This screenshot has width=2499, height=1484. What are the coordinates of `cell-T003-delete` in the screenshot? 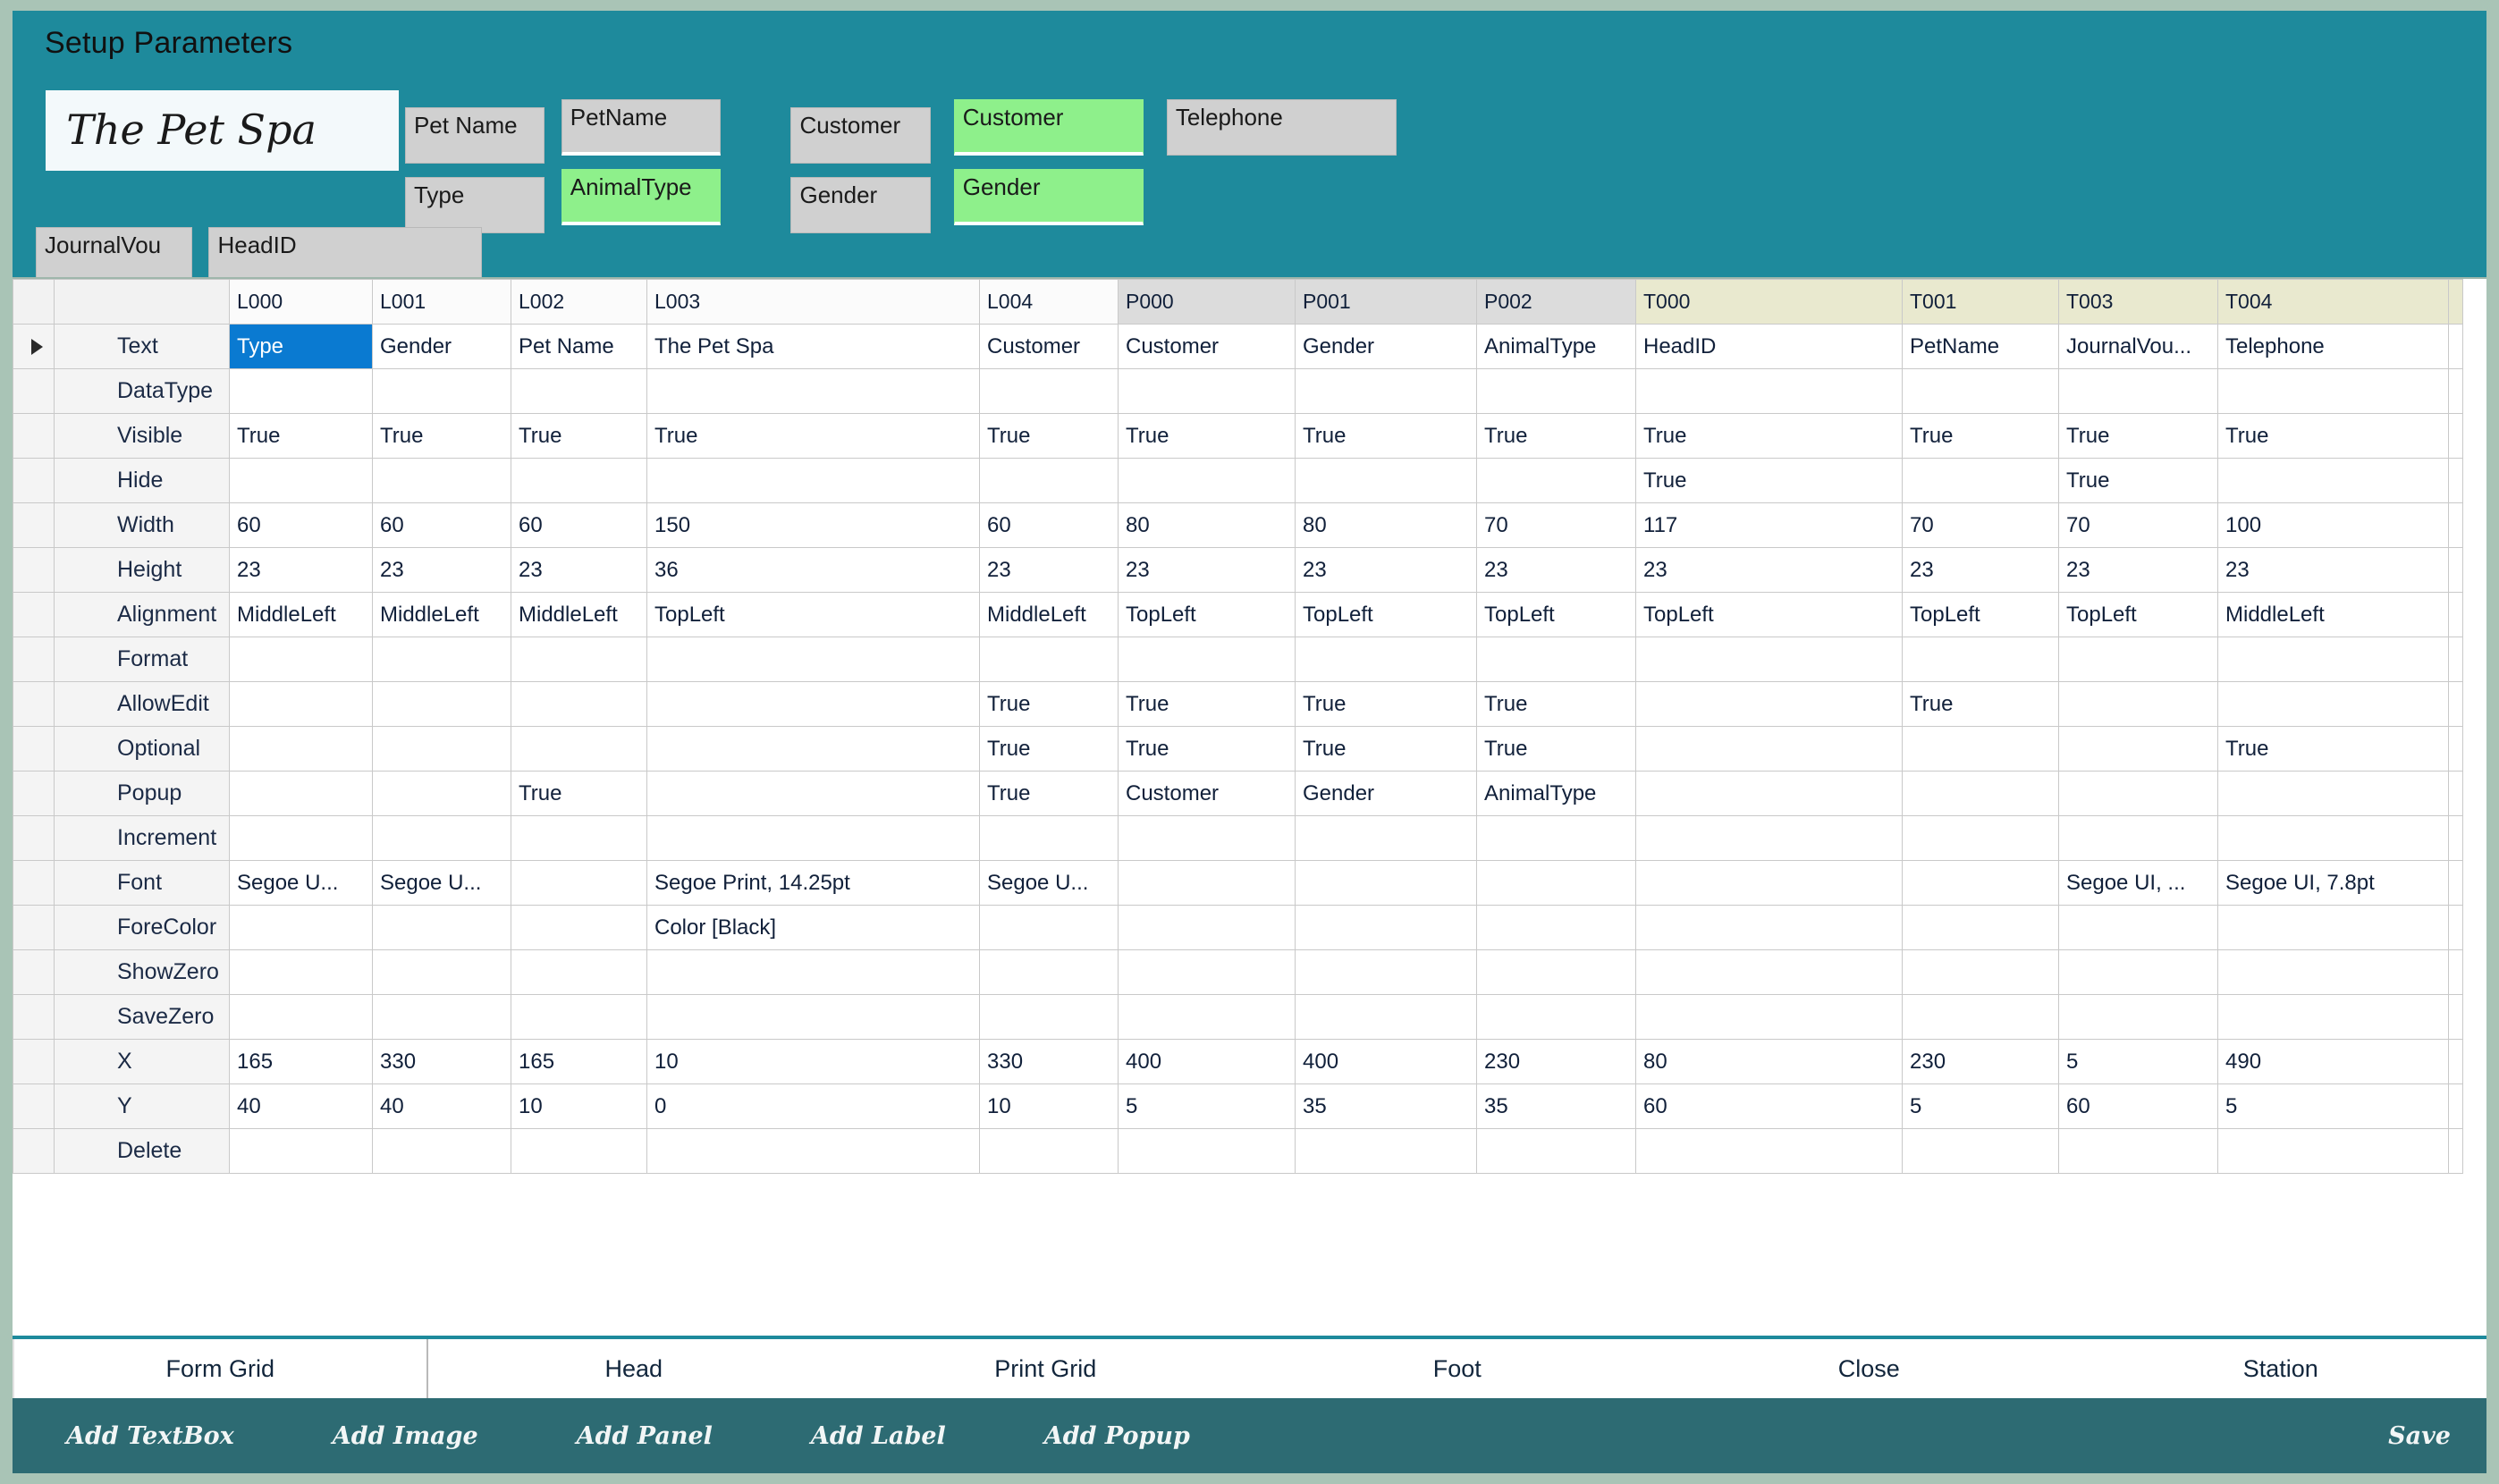 It's located at (2138, 1151).